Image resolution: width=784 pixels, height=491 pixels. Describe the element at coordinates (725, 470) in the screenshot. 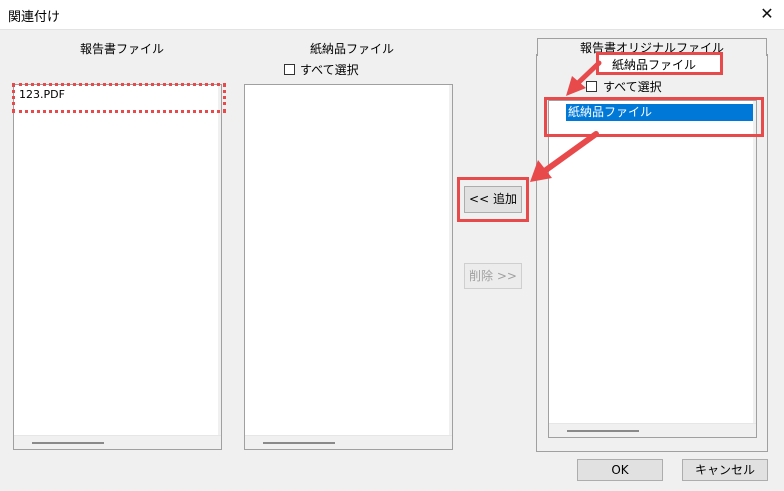

I see `cancel-button: キャンセル` at that location.